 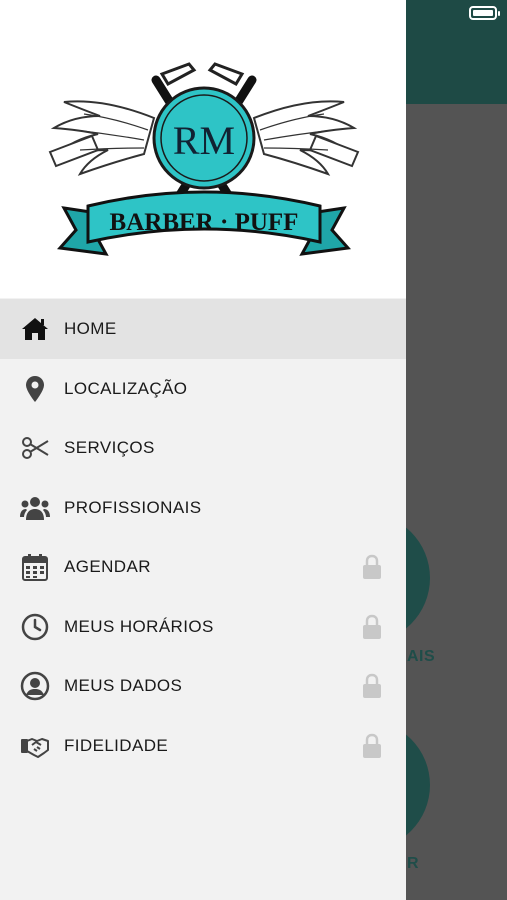 I want to click on menu-item-localizacao: LOCALIZAÇÃO, so click(x=203, y=389).